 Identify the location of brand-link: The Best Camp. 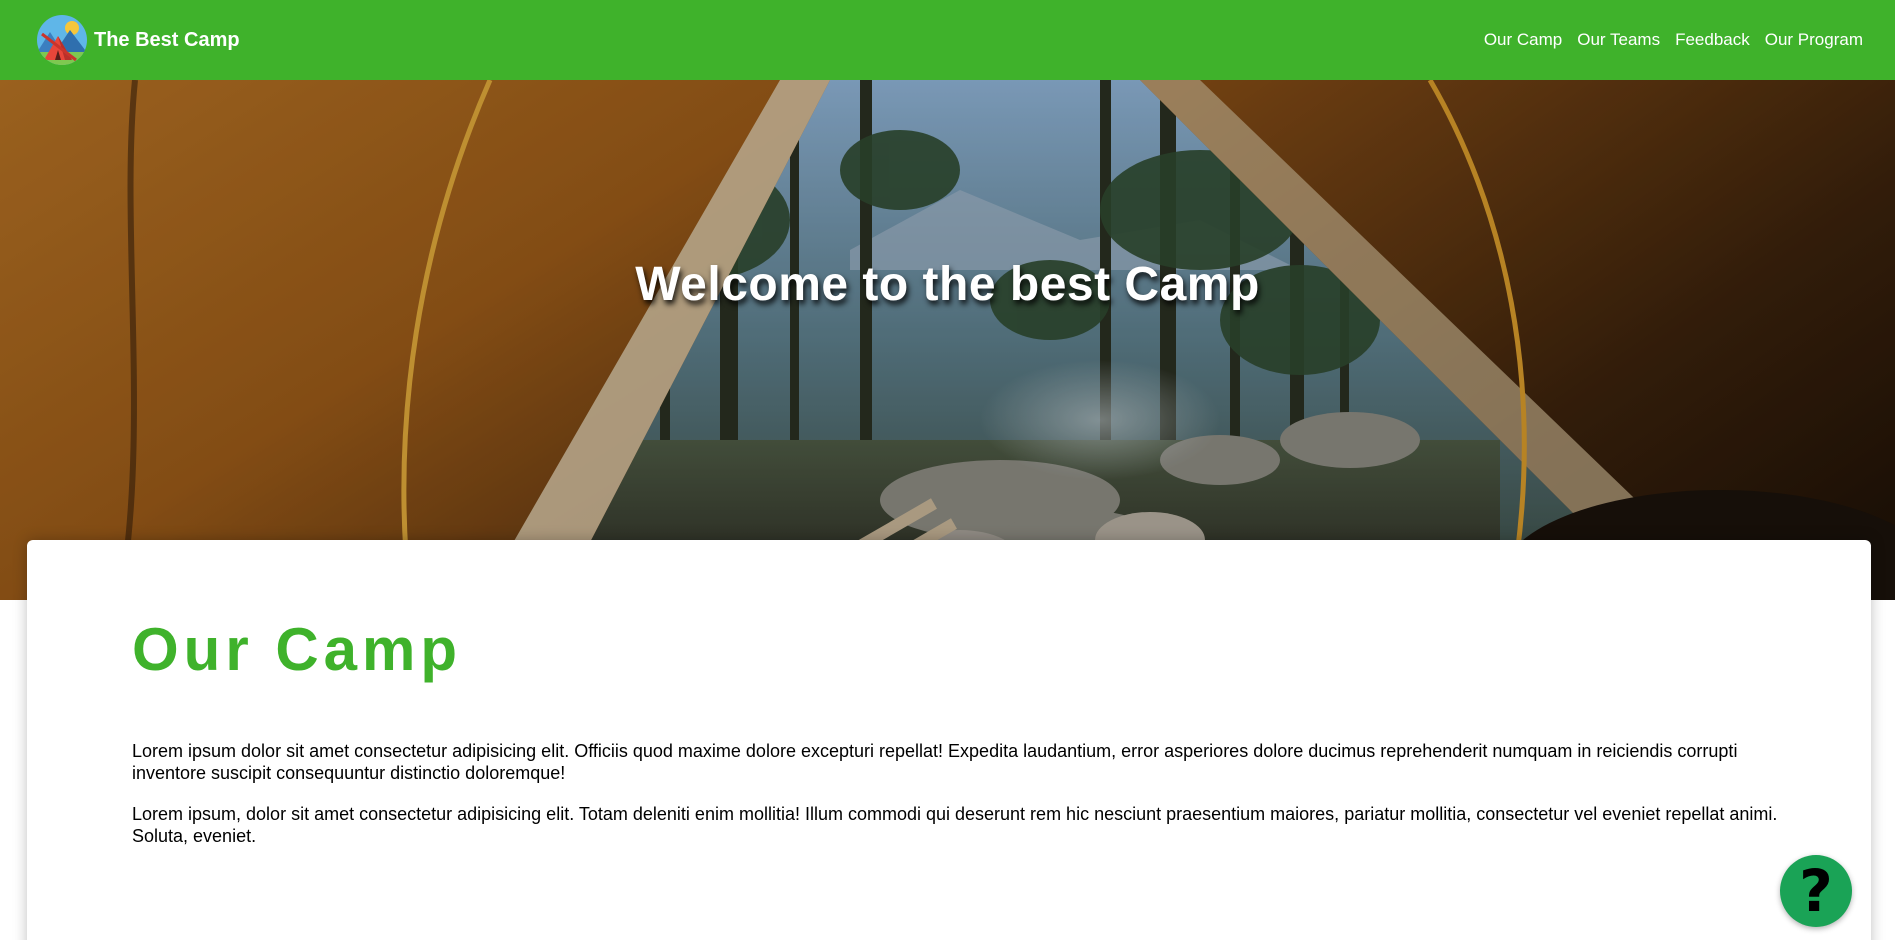
(138, 40).